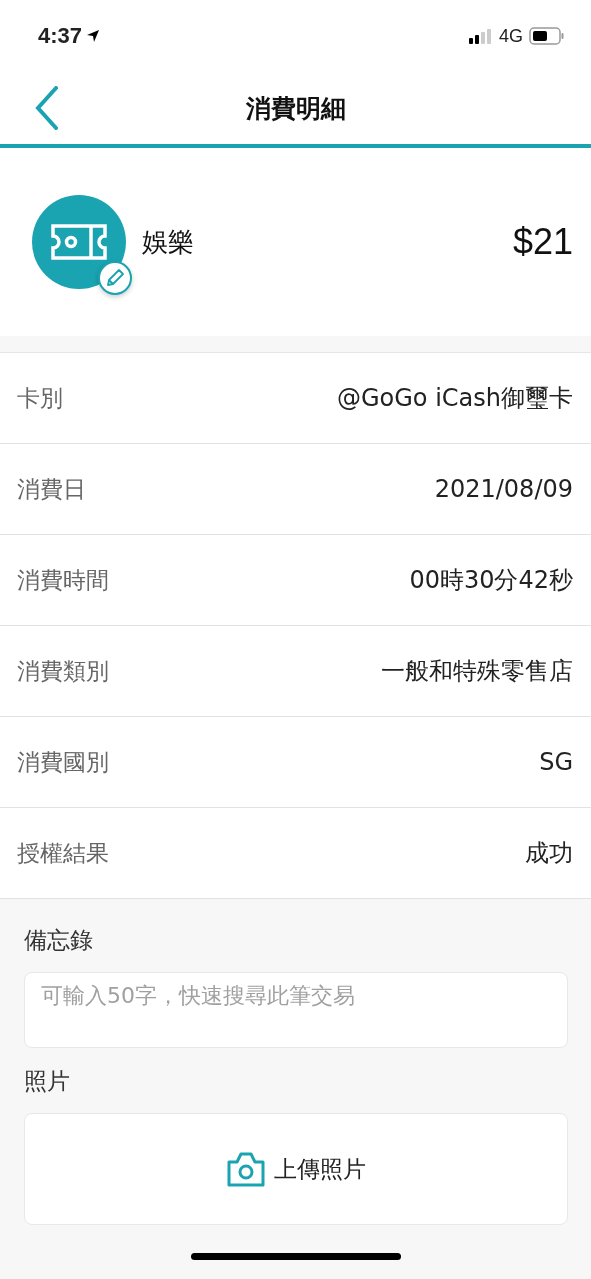  Describe the element at coordinates (60, 36) in the screenshot. I see `status-time: 4:37` at that location.